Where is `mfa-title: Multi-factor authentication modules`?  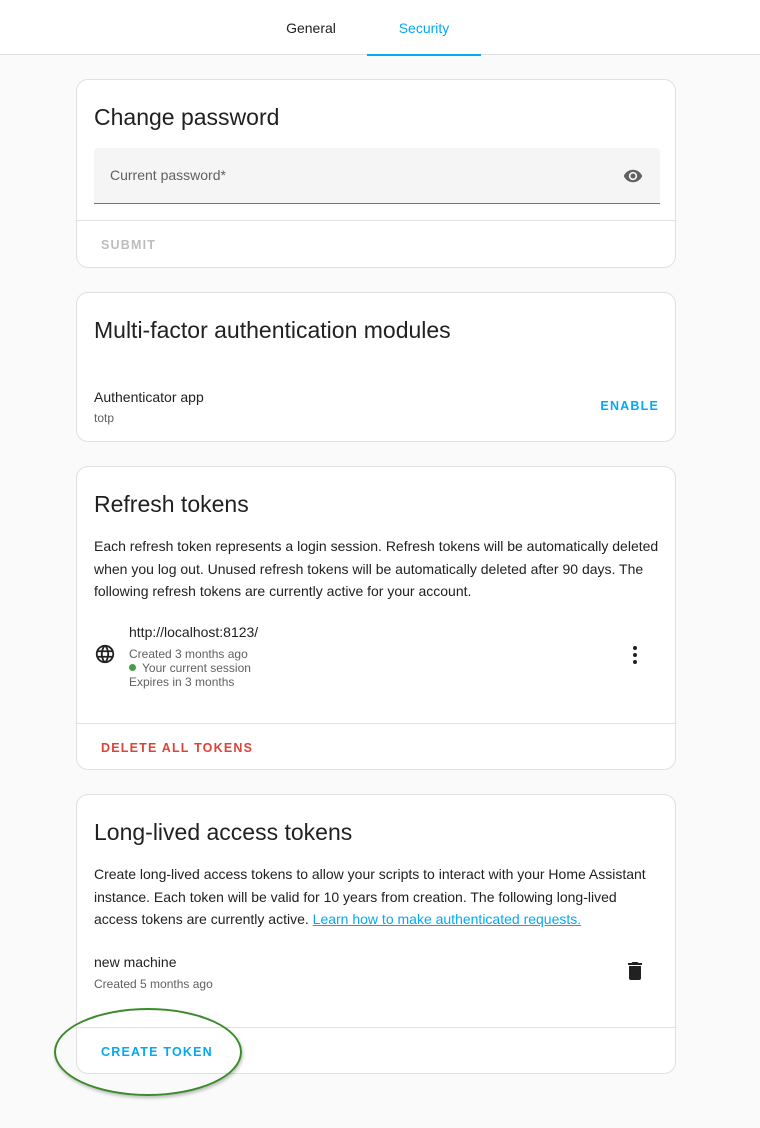
mfa-title: Multi-factor authentication modules is located at coordinates (272, 330).